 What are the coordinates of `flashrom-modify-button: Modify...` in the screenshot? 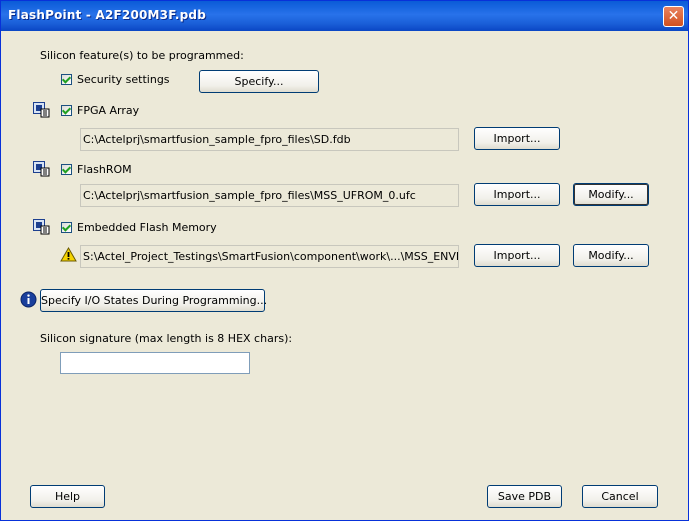 It's located at (611, 194).